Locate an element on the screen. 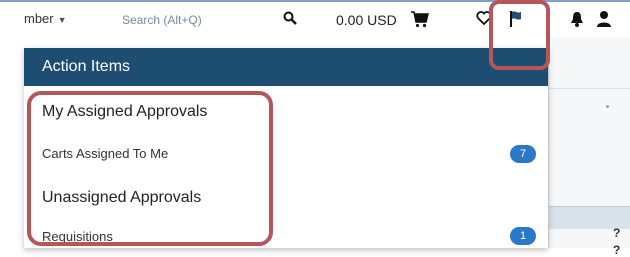 The height and width of the screenshot is (257, 630). list-item-requisitions: Requisitions is located at coordinates (77, 236).